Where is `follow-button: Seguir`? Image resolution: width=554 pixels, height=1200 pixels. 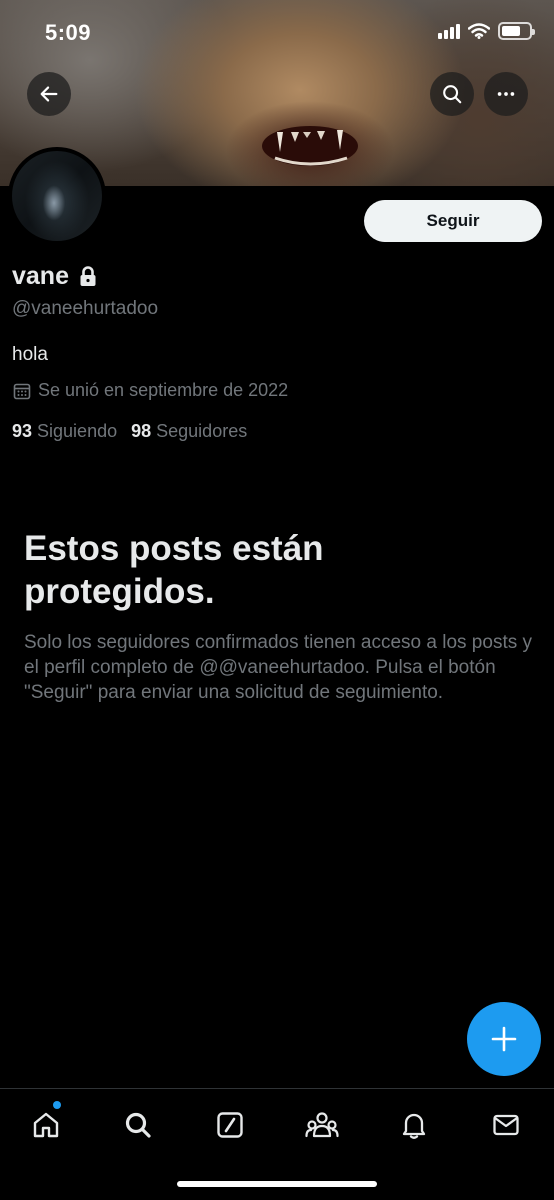
follow-button: Seguir is located at coordinates (453, 221).